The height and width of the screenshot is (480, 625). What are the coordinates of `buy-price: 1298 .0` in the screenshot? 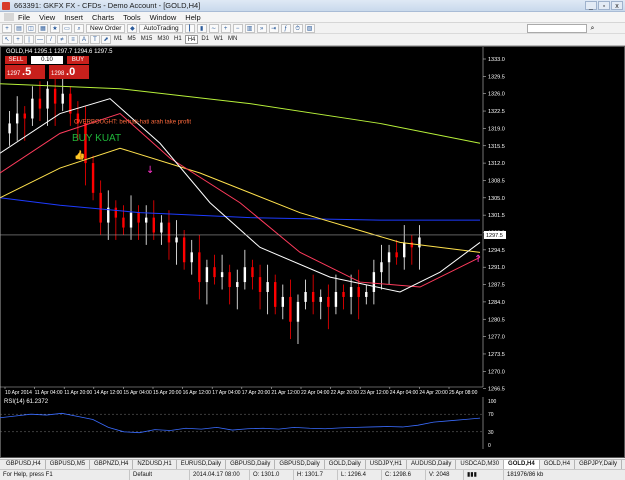 It's located at (69, 72).